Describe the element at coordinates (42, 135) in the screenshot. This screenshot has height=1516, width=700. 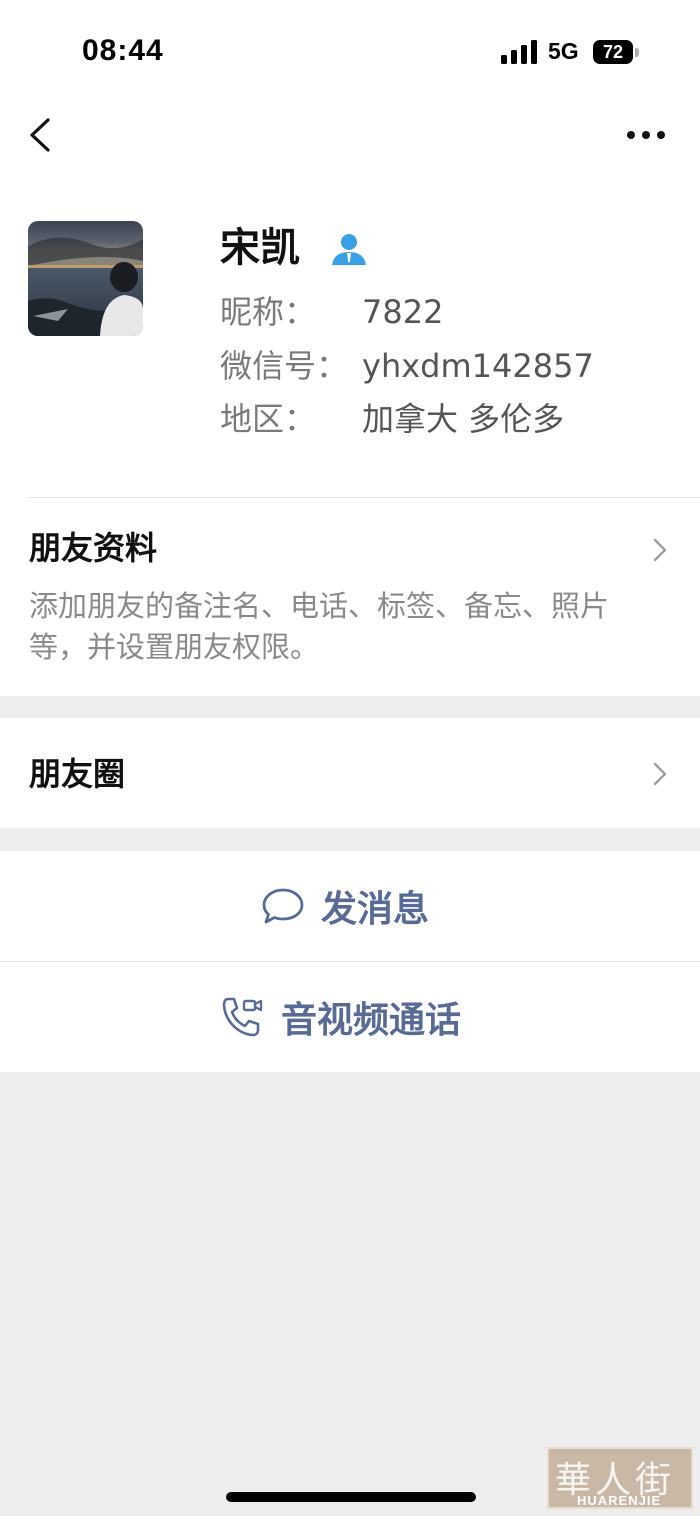
I see `chevron-left-icon` at that location.